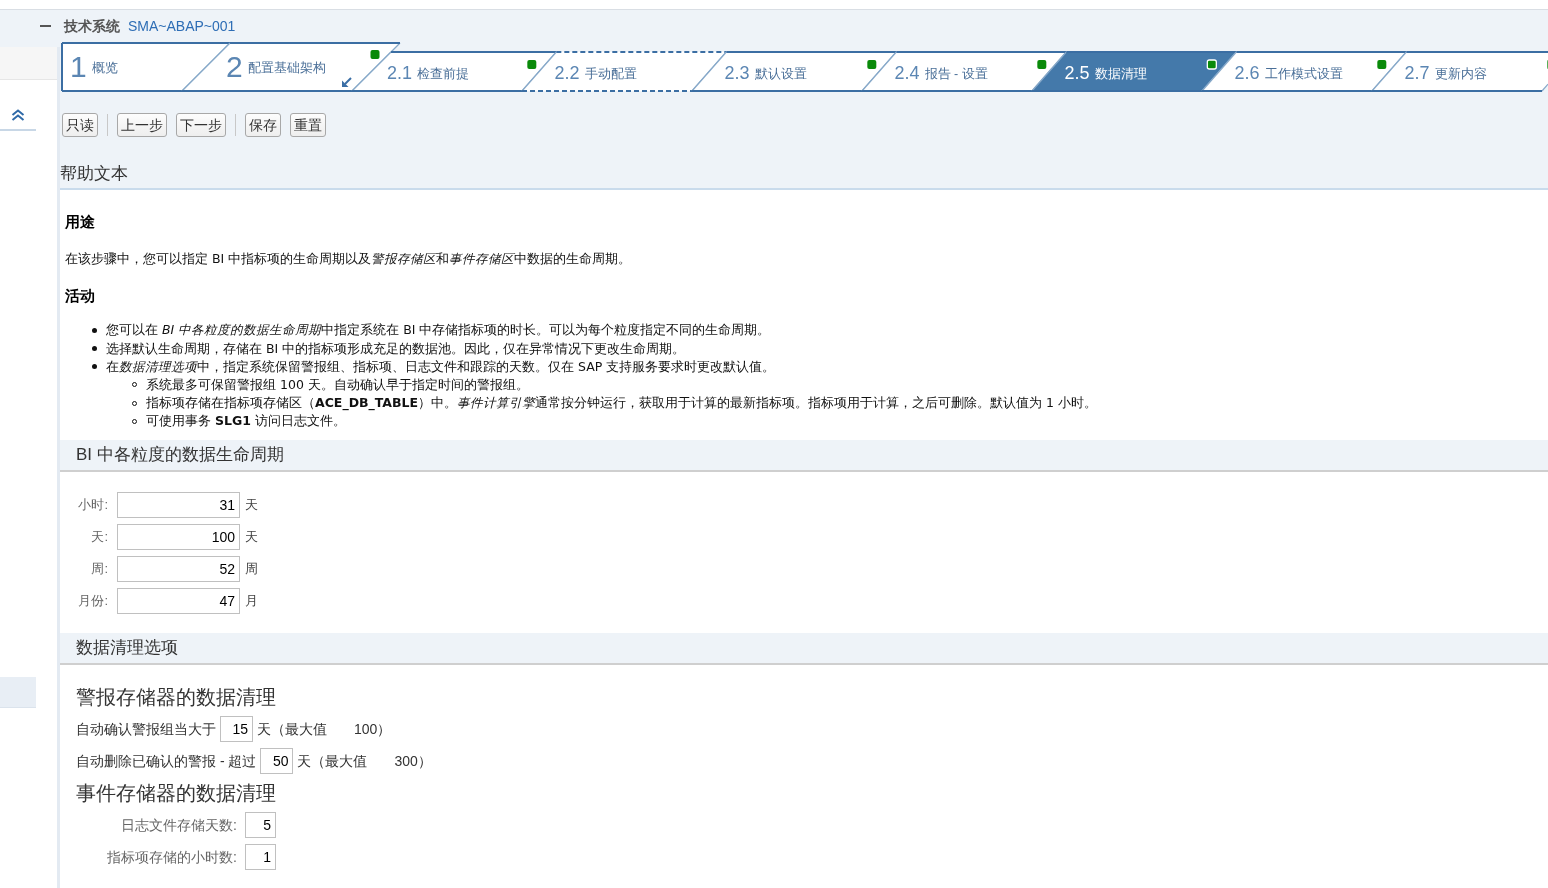 The height and width of the screenshot is (888, 1548). I want to click on subsection-title: 事件存储器的数据清理, so click(176, 793).